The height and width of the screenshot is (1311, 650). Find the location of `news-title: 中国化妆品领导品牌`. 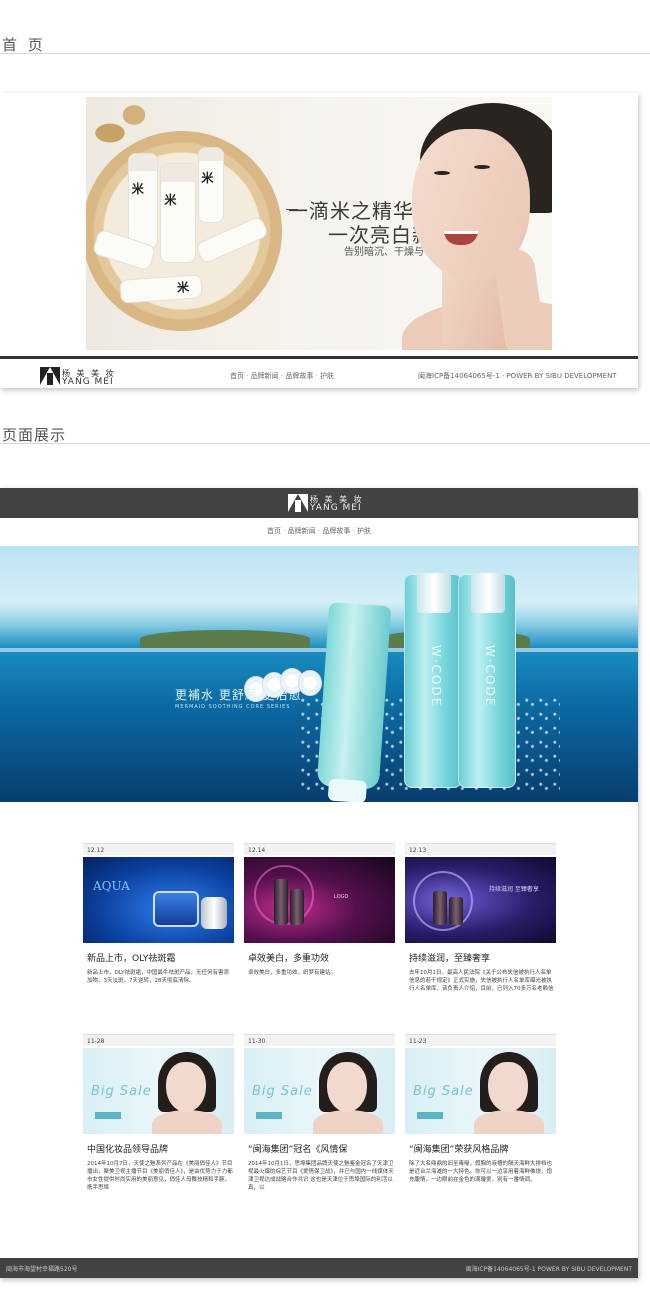

news-title: 中国化妆品领导品牌 is located at coordinates (127, 1148).